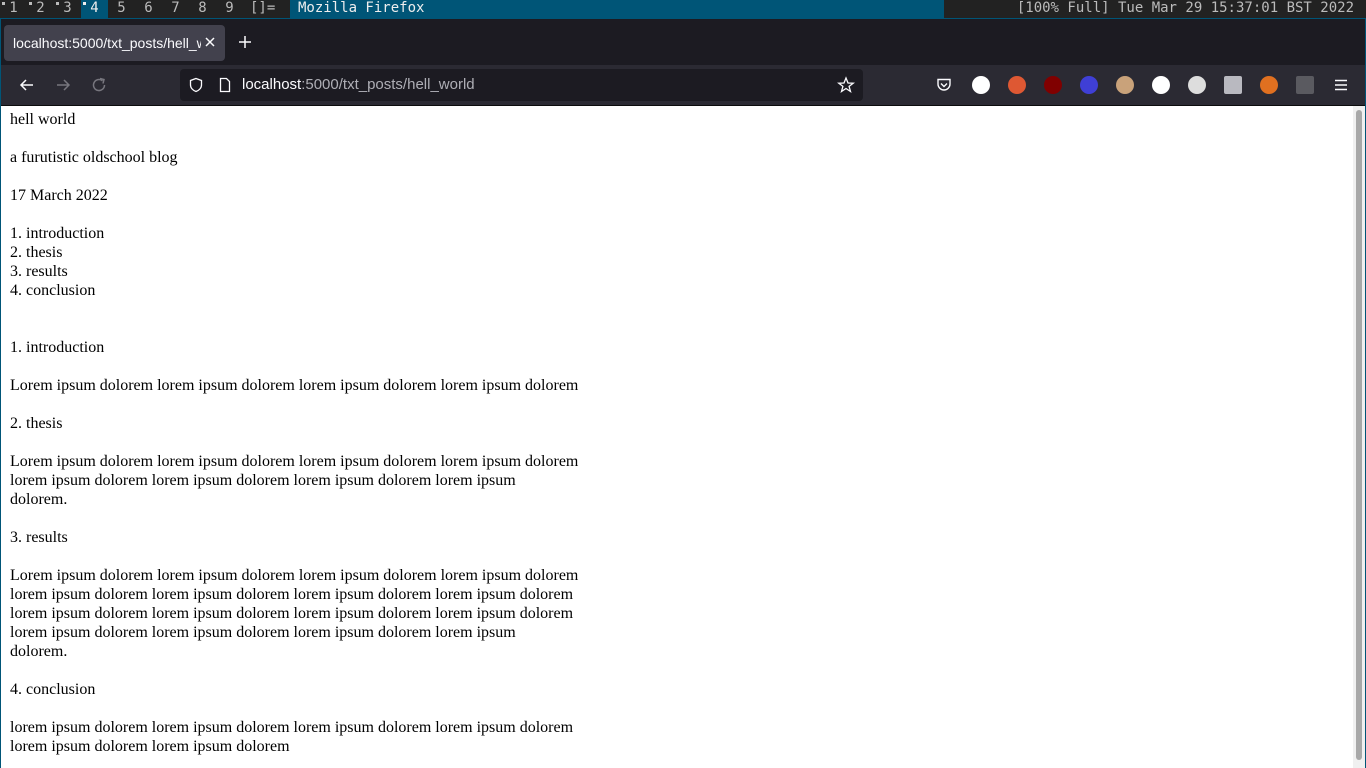 This screenshot has height=768, width=1366. I want to click on workspace-tags: 1 2 3 4 5 6 7 8 9, so click(121, 9).